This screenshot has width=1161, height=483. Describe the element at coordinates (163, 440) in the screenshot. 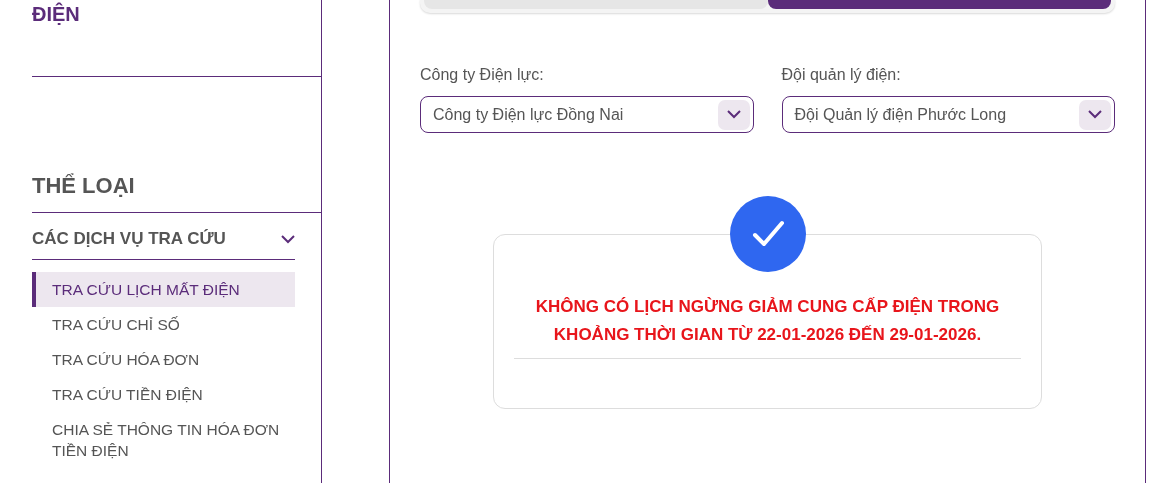

I see `sidebar-item: CHIA SẺ THÔNG TIN HÓA ĐƠN TIỀN ĐIỆN` at that location.